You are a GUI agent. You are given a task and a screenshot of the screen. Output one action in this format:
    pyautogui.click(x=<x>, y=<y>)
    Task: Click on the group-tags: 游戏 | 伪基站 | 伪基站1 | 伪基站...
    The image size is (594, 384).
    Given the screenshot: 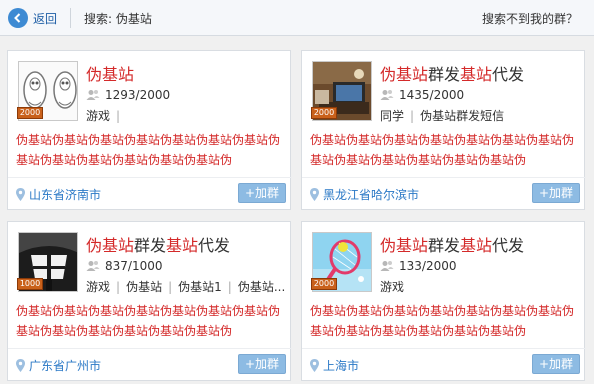 What is the action you would take?
    pyautogui.click(x=186, y=286)
    